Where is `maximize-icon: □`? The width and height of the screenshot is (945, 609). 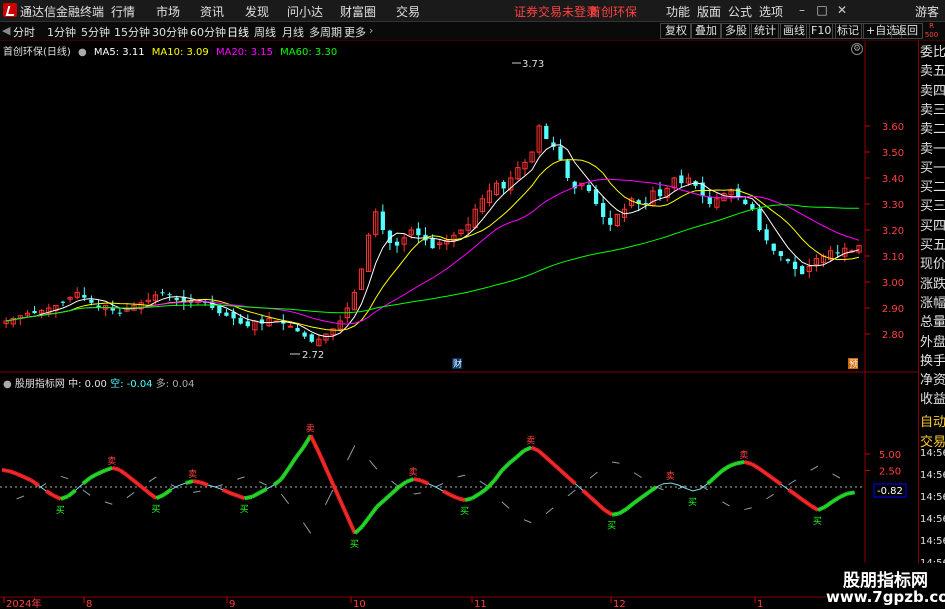 maximize-icon: □ is located at coordinates (822, 10).